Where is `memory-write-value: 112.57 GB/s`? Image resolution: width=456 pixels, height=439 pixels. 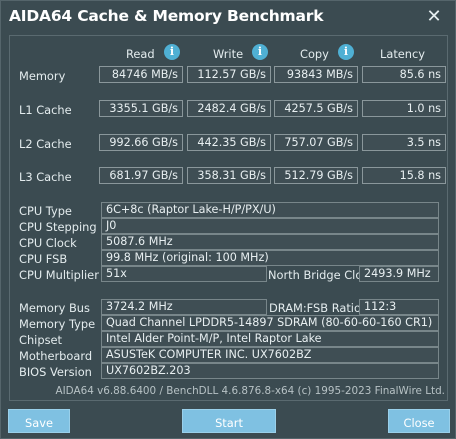 memory-write-value: 112.57 GB/s is located at coordinates (229, 74).